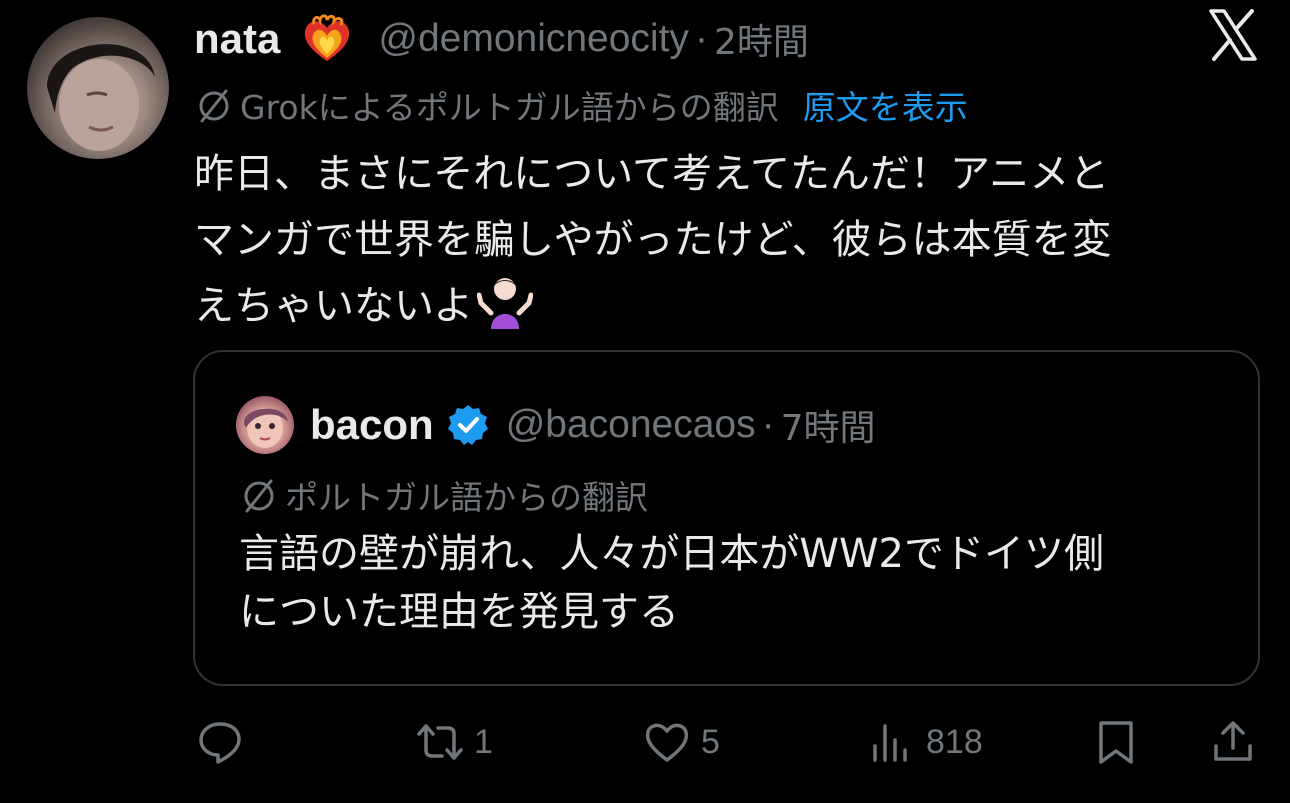  I want to click on show-original-link: 原文を表示, so click(885, 105).